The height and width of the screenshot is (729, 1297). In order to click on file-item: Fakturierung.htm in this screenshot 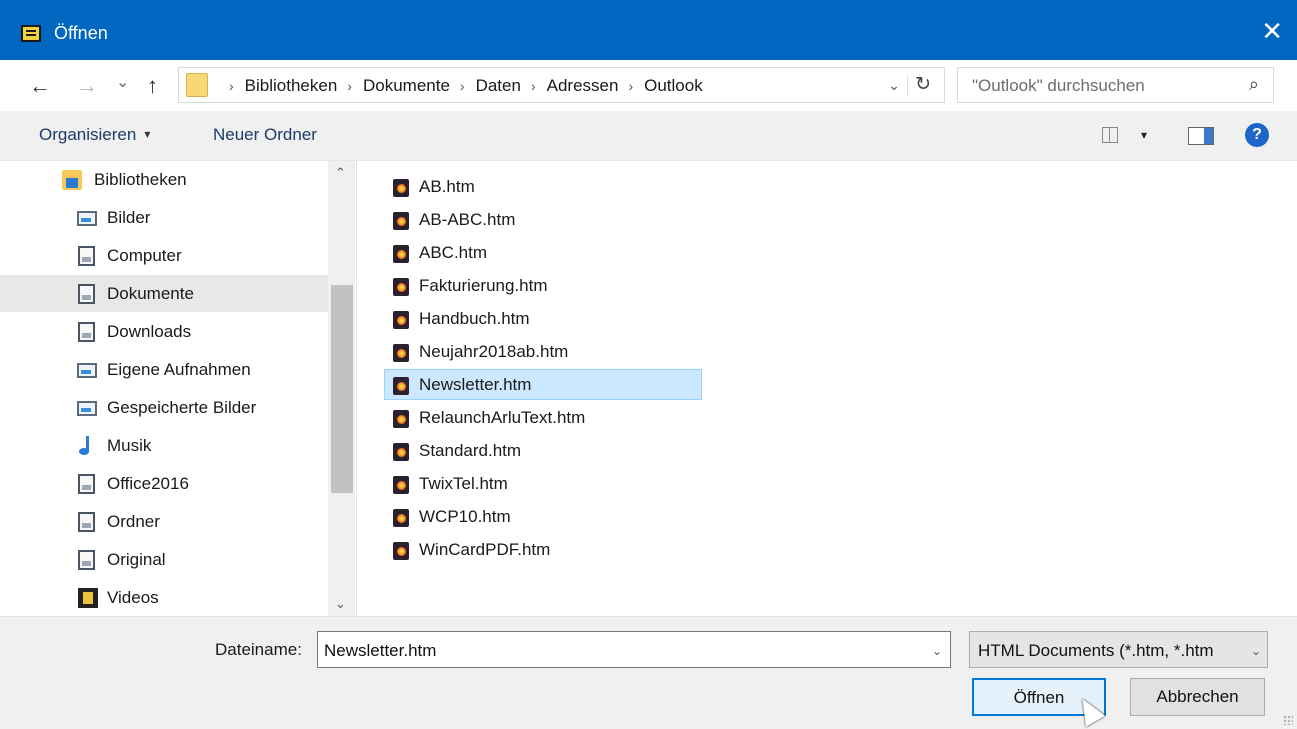, I will do `click(543, 285)`.